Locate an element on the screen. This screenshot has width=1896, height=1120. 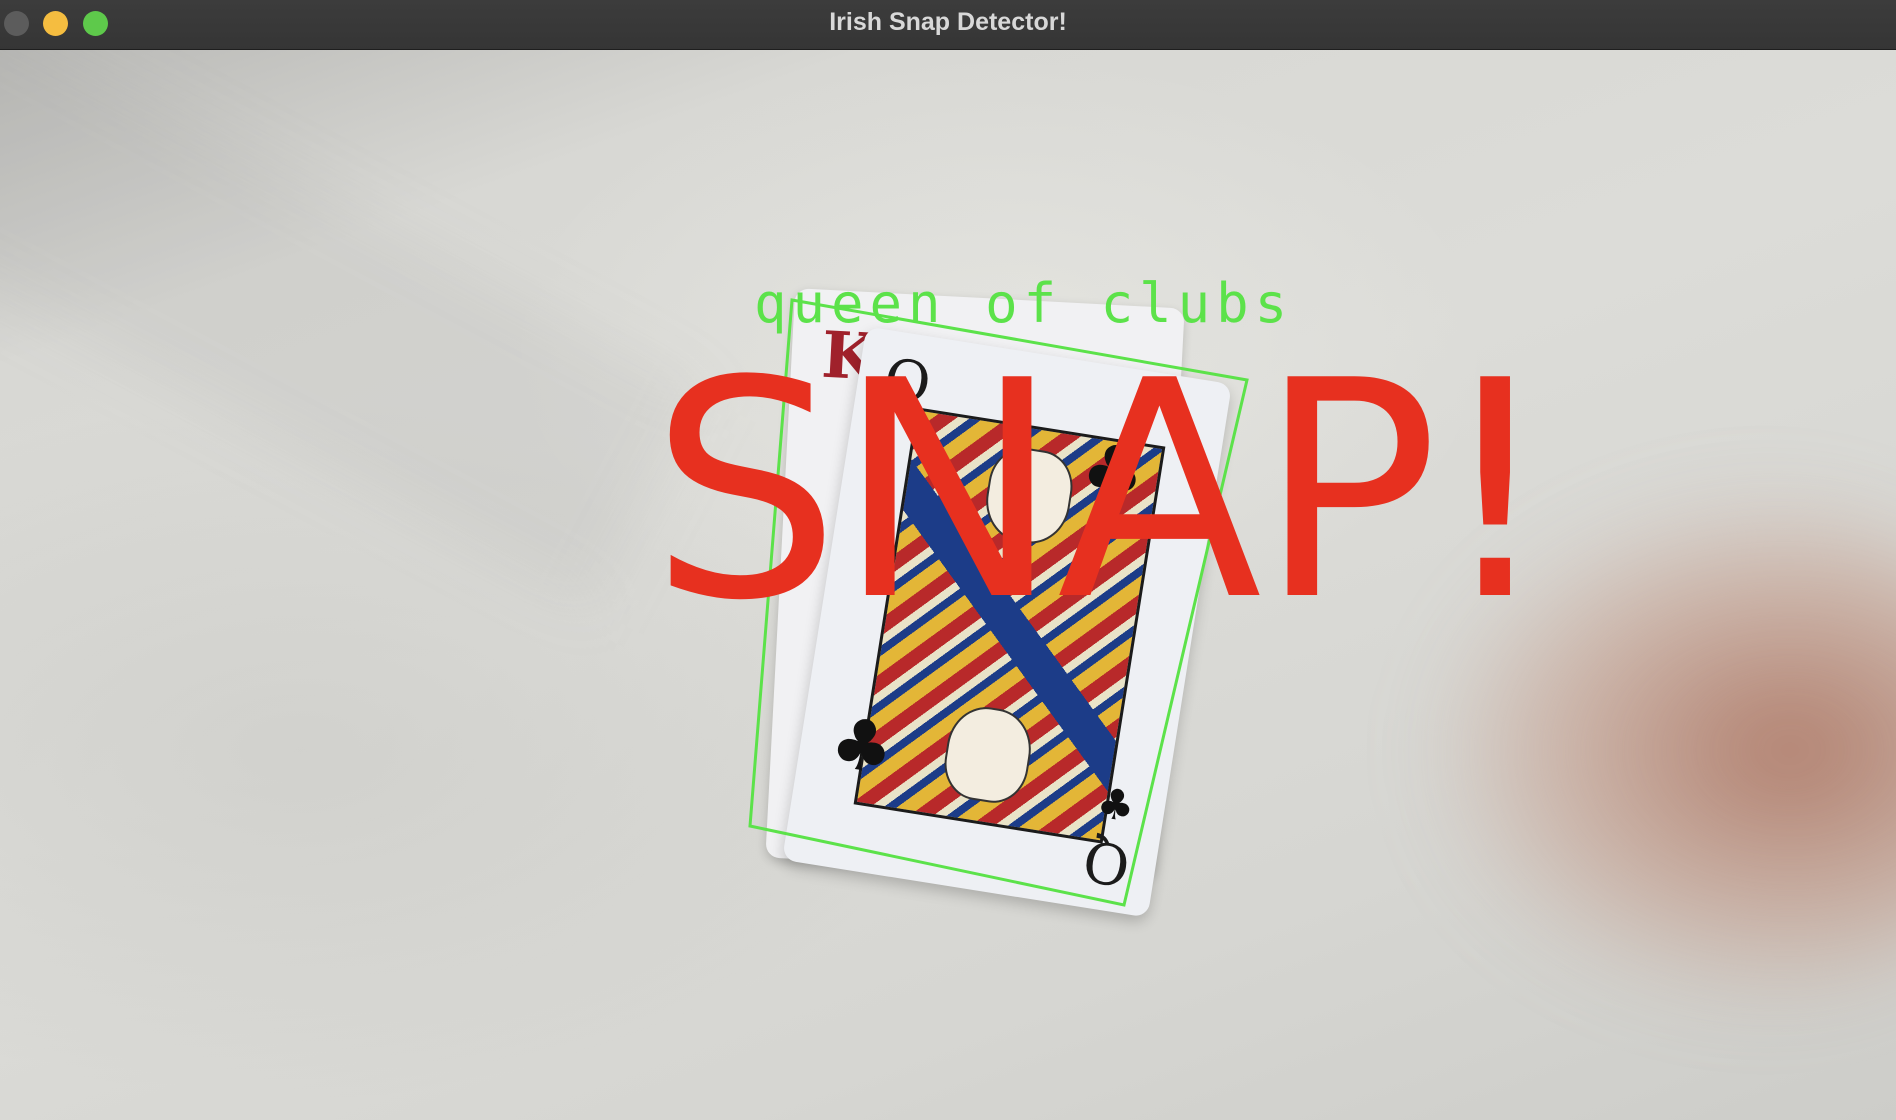
title-bar: Irish Snap Detector! is located at coordinates (948, 25).